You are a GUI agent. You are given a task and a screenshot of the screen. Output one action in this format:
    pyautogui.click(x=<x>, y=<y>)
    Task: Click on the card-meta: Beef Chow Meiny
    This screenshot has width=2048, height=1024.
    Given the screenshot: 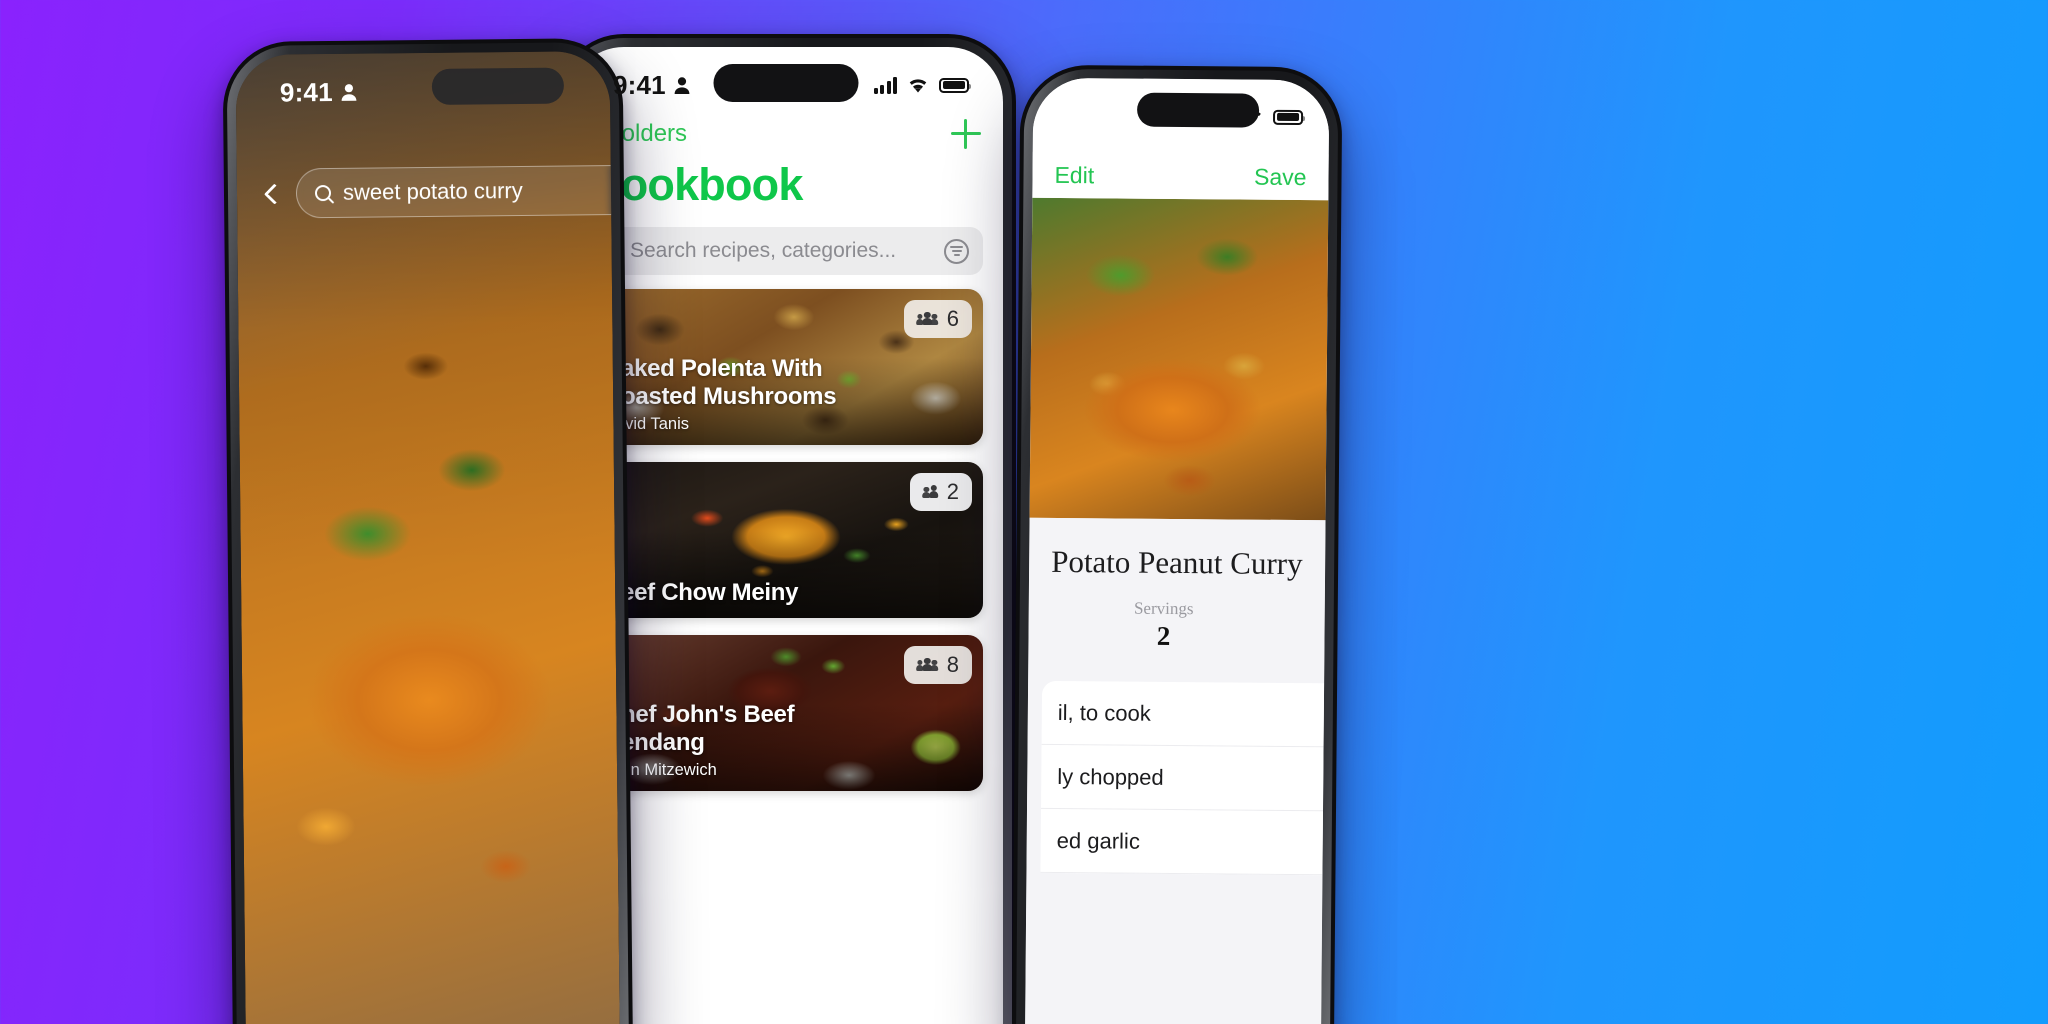 What is the action you would take?
    pyautogui.click(x=748, y=593)
    